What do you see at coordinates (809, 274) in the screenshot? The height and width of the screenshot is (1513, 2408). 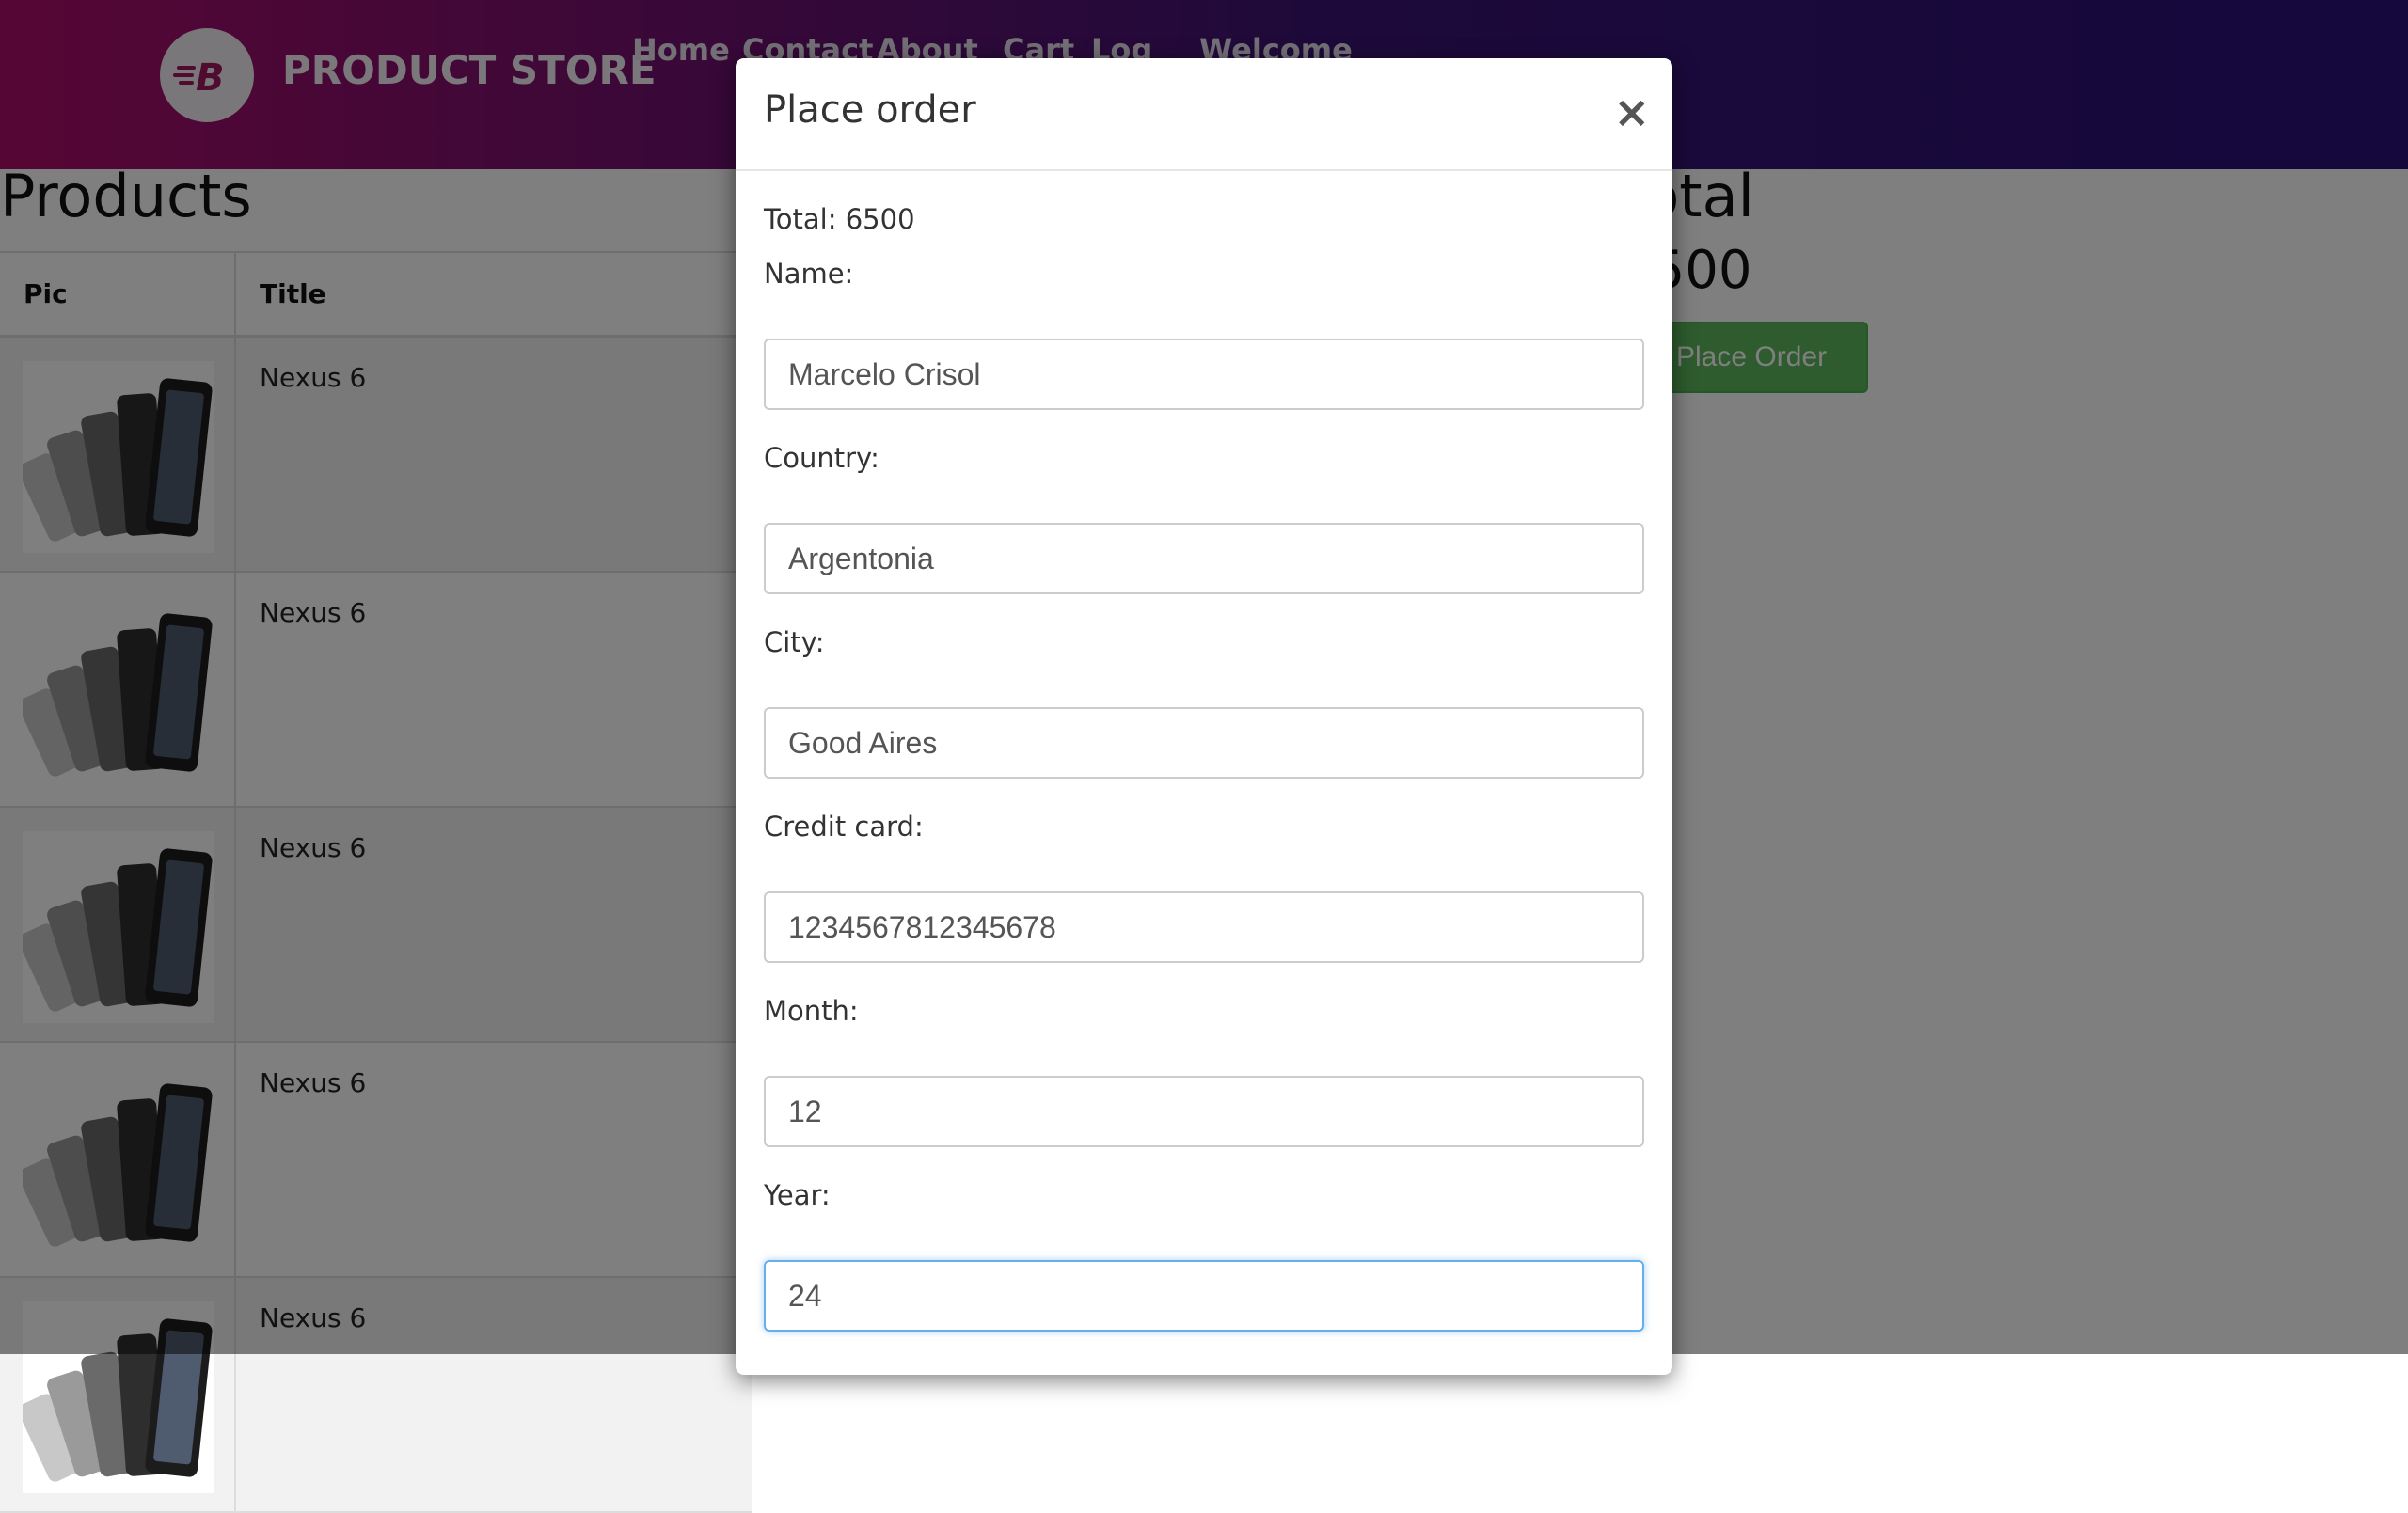 I see `name-label: Name:` at bounding box center [809, 274].